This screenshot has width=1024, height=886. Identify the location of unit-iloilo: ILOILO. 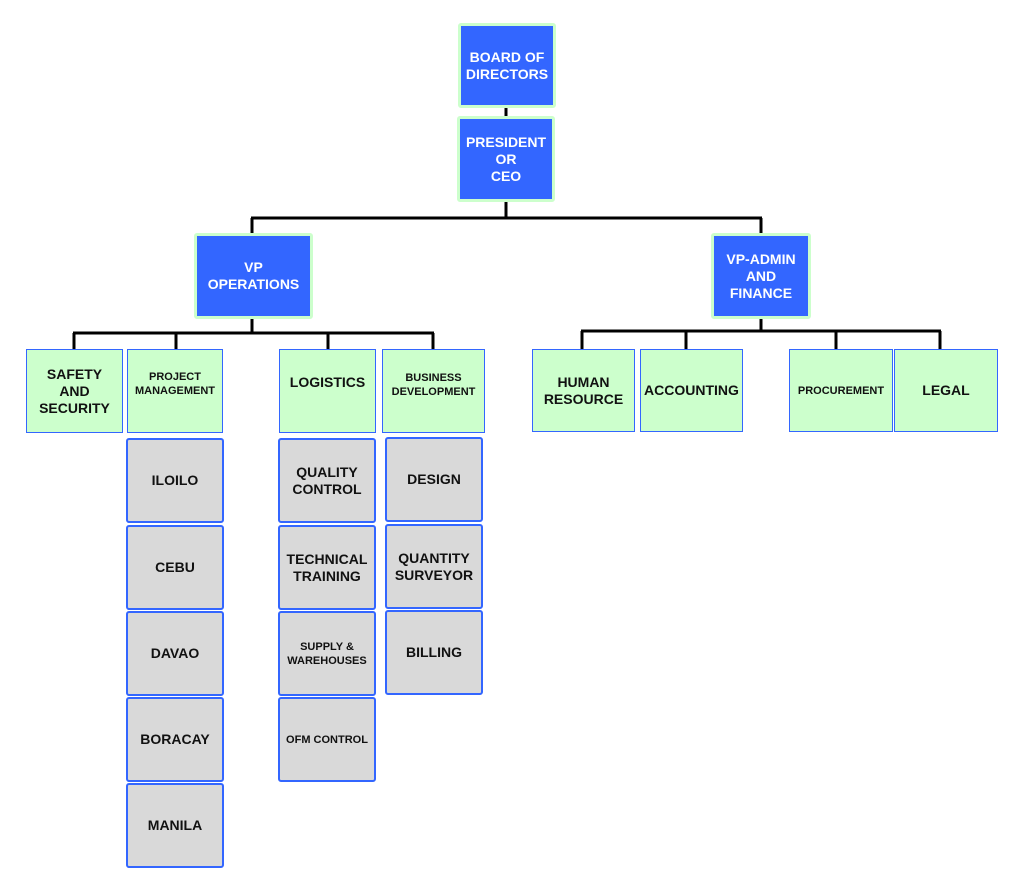
(175, 480).